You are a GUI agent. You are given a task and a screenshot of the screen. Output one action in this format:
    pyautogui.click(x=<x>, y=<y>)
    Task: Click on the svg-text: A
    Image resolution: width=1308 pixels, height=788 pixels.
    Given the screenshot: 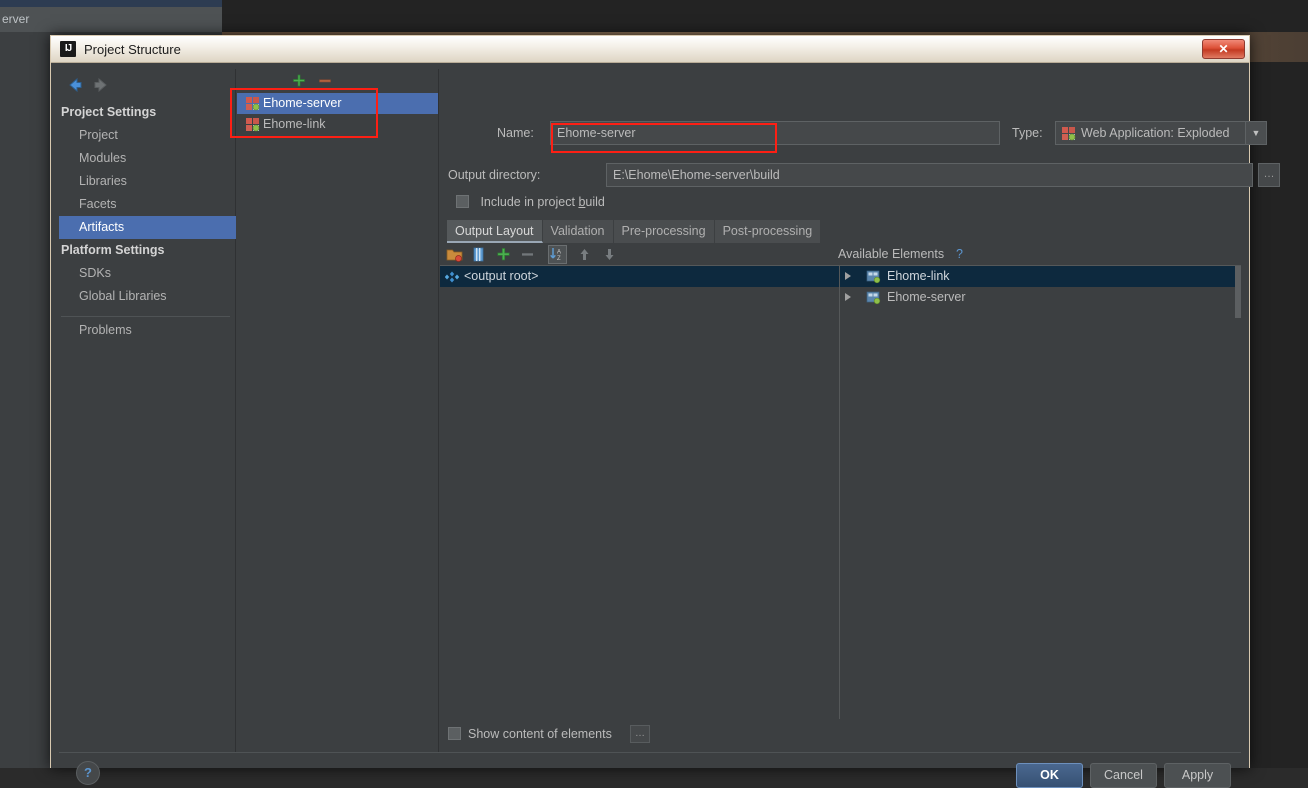 What is the action you would take?
    pyautogui.click(x=559, y=253)
    